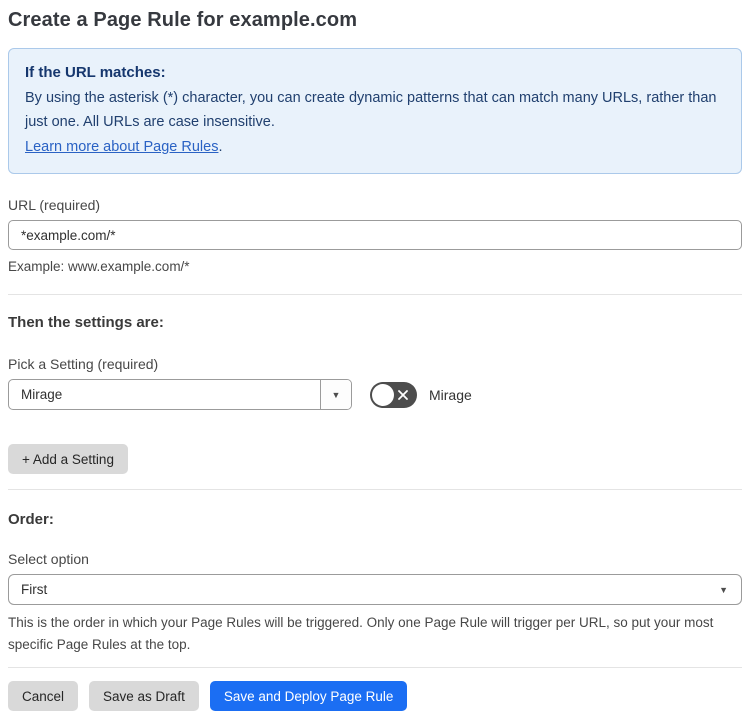  What do you see at coordinates (54, 205) in the screenshot?
I see `url-field-label: URL (required)` at bounding box center [54, 205].